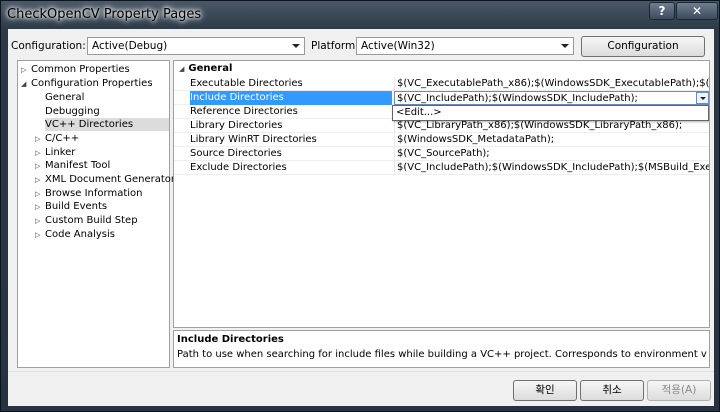  What do you see at coordinates (551, 140) in the screenshot?
I see `property-value: $(WindowsSDK_MetadataPath);` at bounding box center [551, 140].